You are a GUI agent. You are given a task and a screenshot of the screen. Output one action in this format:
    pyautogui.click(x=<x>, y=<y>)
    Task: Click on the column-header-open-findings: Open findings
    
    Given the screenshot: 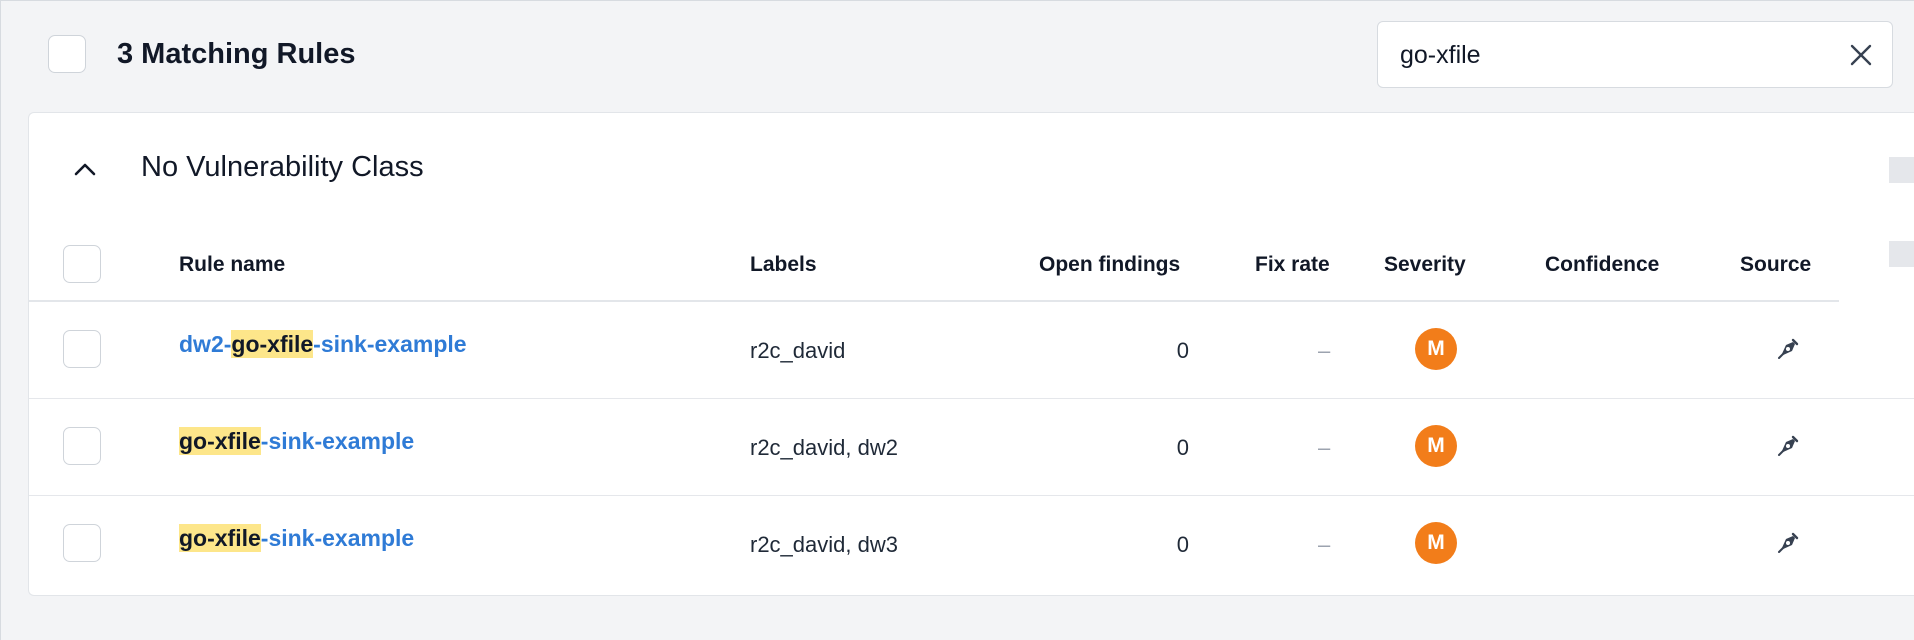 What is the action you would take?
    pyautogui.click(x=1109, y=265)
    